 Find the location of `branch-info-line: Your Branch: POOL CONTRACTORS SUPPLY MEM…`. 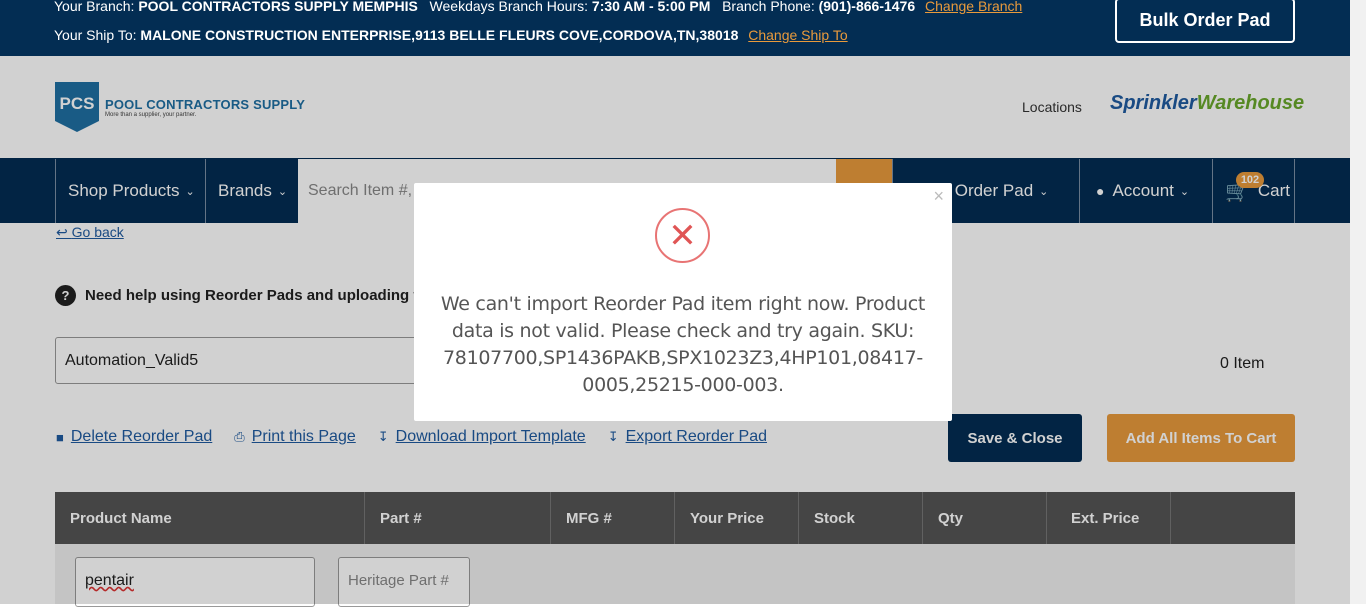

branch-info-line: Your Branch: POOL CONTRACTORS SUPPLY MEM… is located at coordinates (538, 7).